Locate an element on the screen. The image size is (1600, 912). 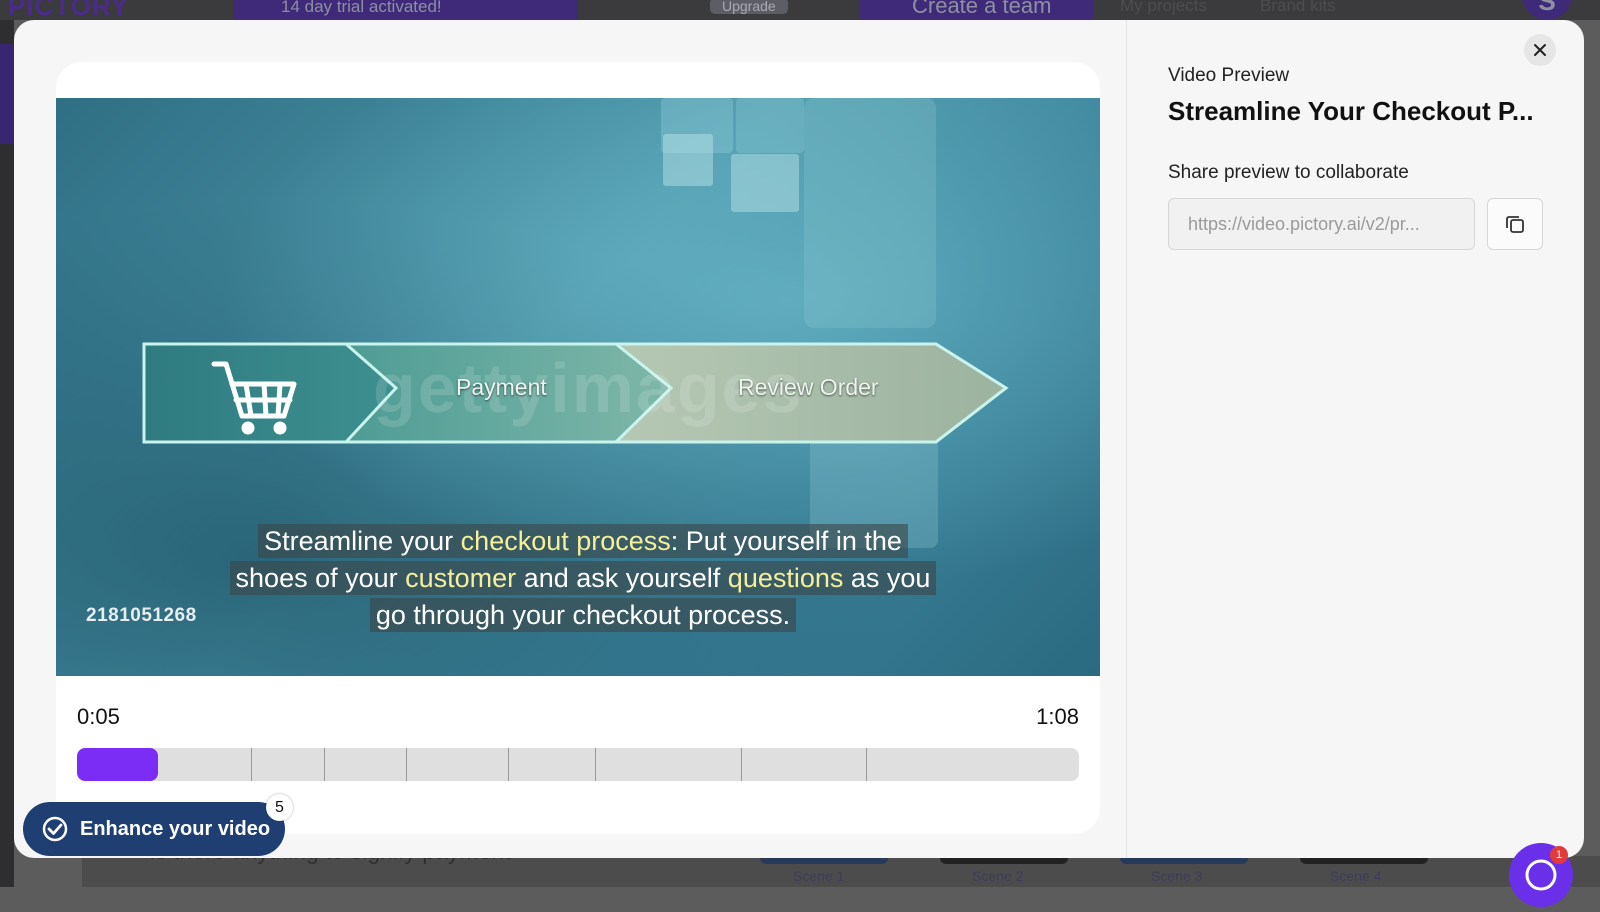
close-icon is located at coordinates (1540, 50).